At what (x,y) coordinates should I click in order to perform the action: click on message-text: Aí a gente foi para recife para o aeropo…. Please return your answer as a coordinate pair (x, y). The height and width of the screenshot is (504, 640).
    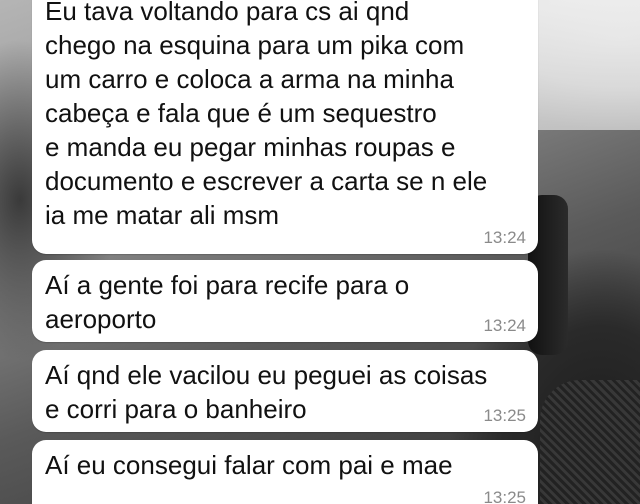
    Looking at the image, I should click on (227, 302).